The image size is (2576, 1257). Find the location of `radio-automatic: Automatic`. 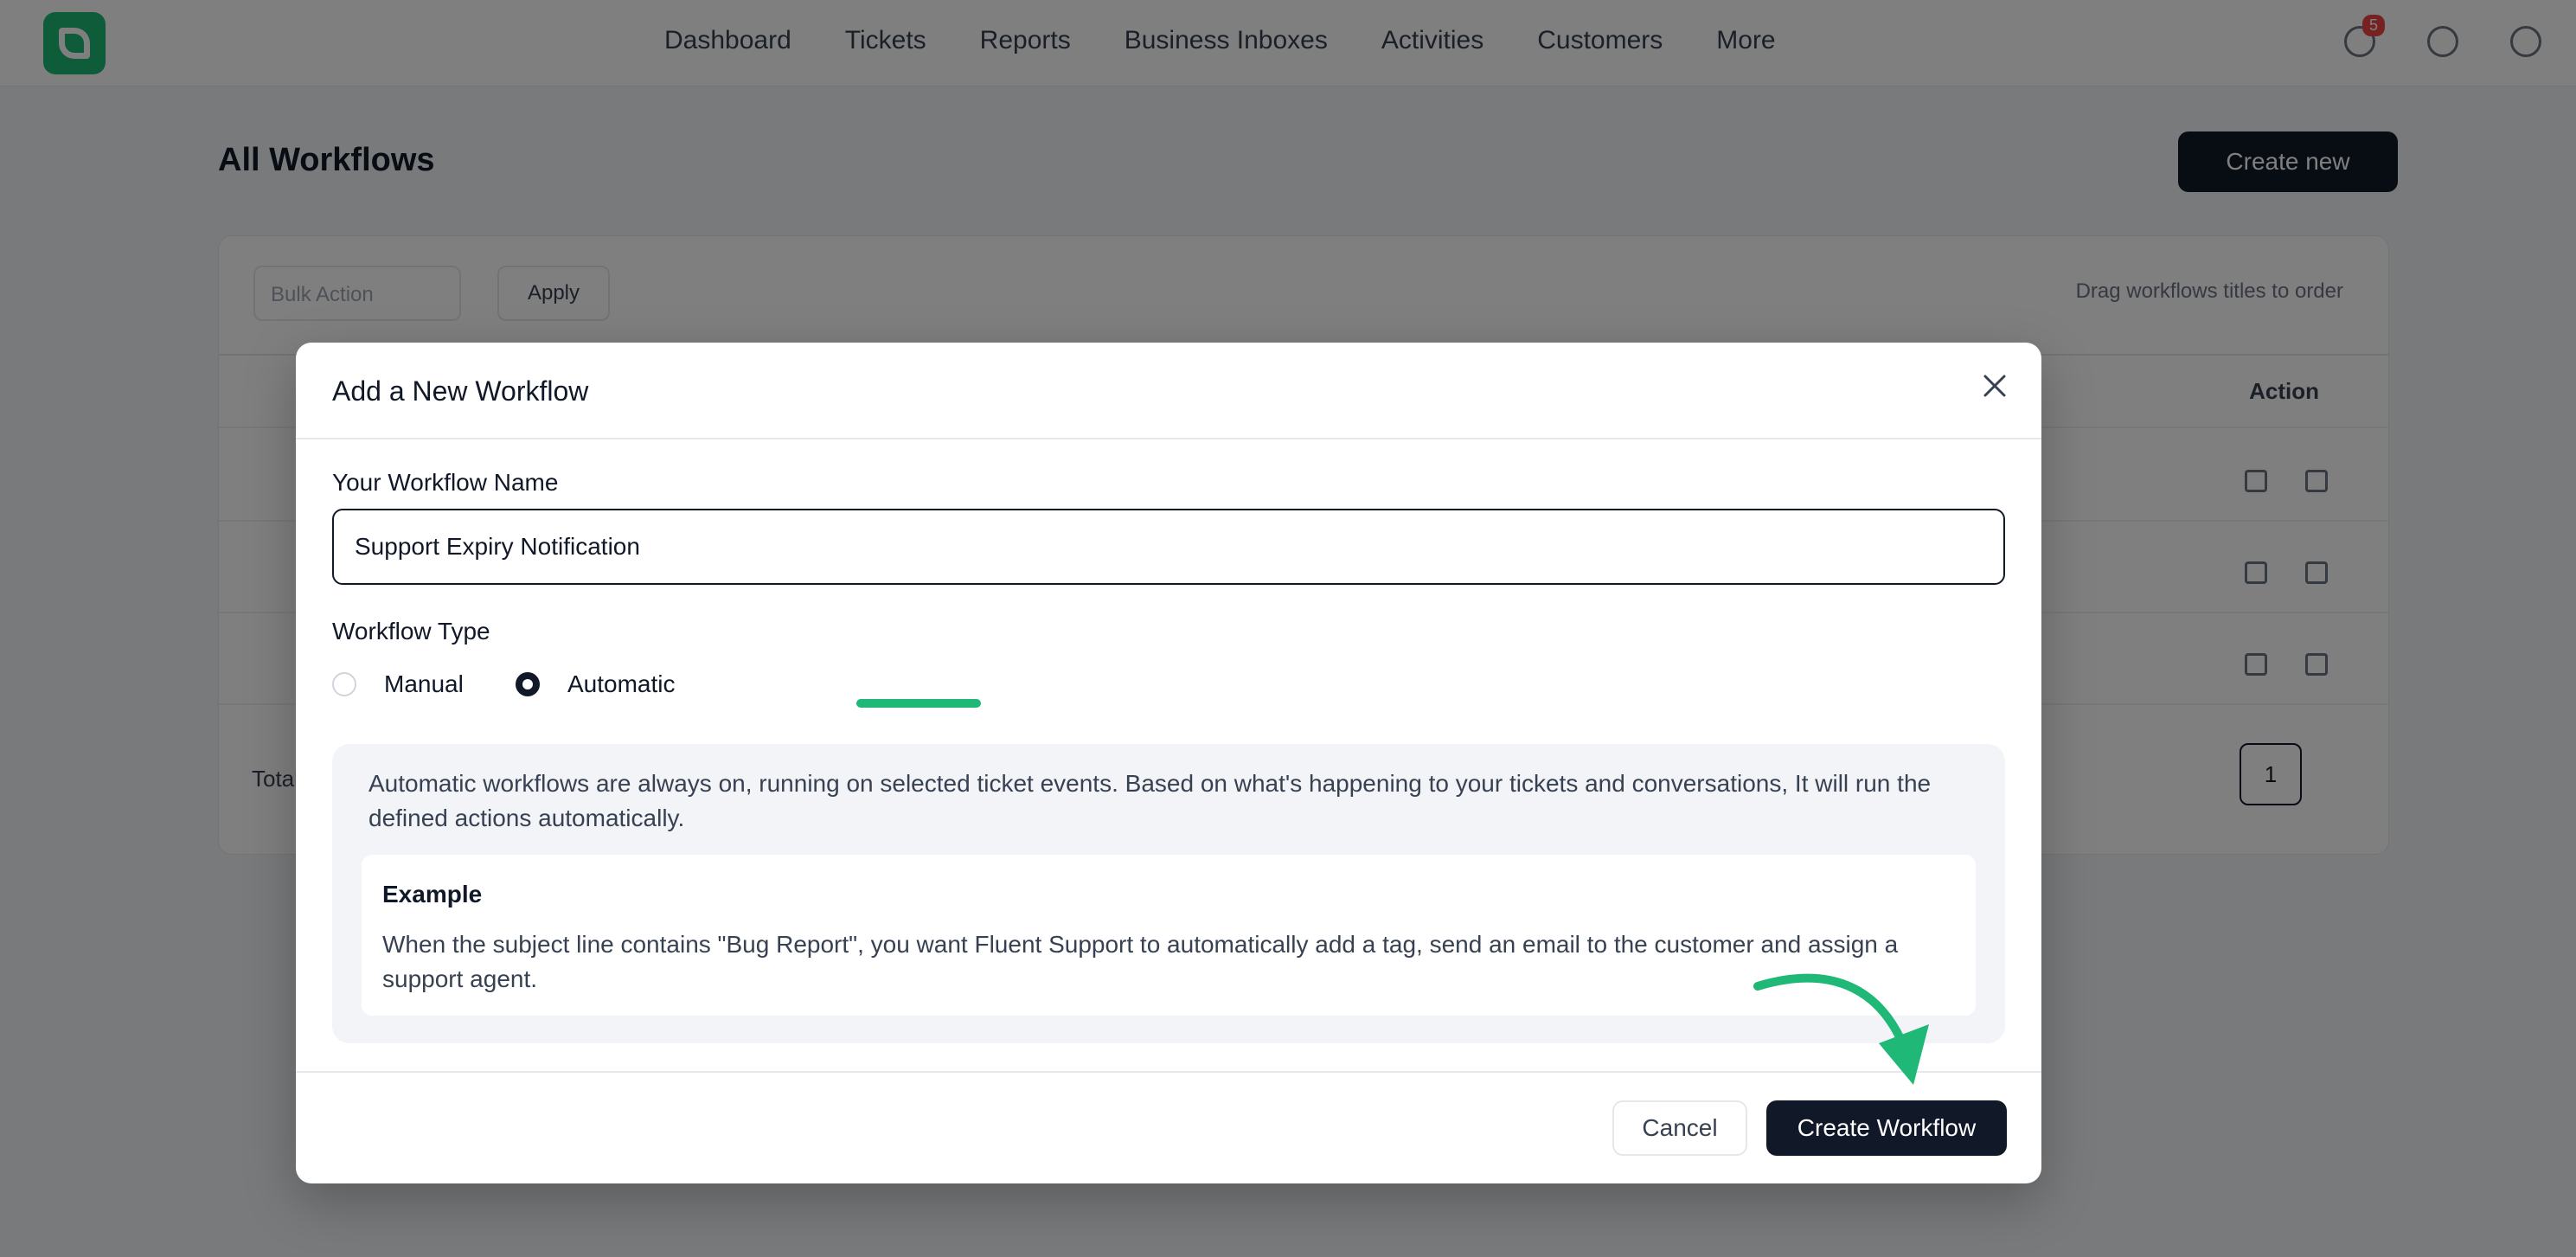

radio-automatic: Automatic is located at coordinates (596, 684).